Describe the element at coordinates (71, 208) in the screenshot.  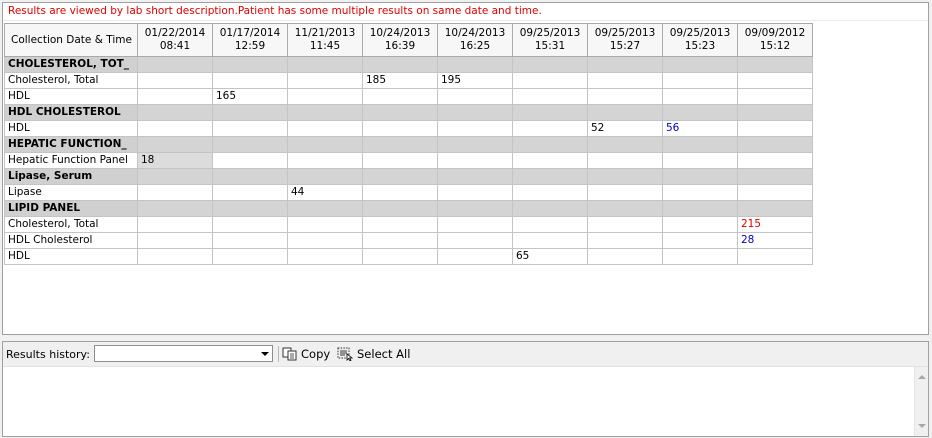
I see `group-label: LIPID PANEL` at that location.